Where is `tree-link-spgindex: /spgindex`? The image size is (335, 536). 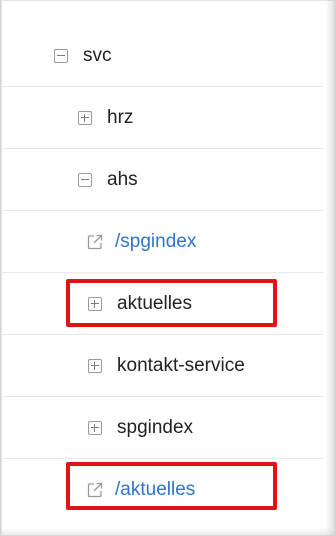 tree-link-spgindex: /spgindex is located at coordinates (162, 242).